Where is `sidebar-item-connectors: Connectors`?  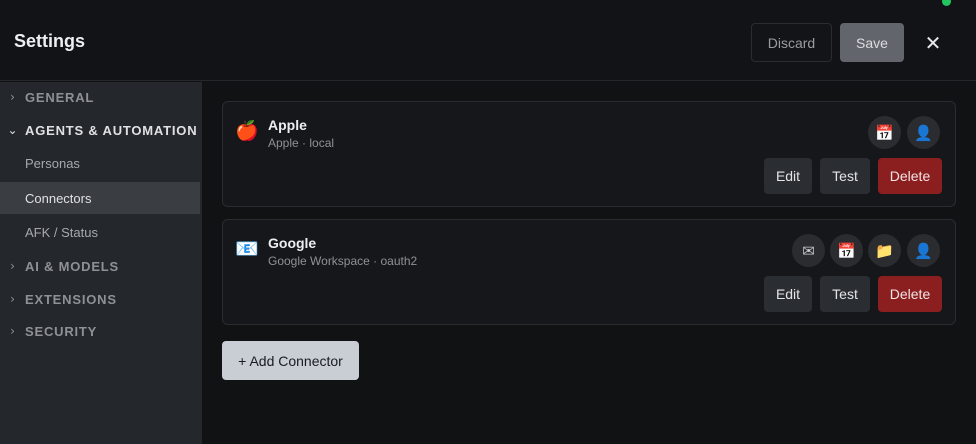
sidebar-item-connectors: Connectors is located at coordinates (100, 198).